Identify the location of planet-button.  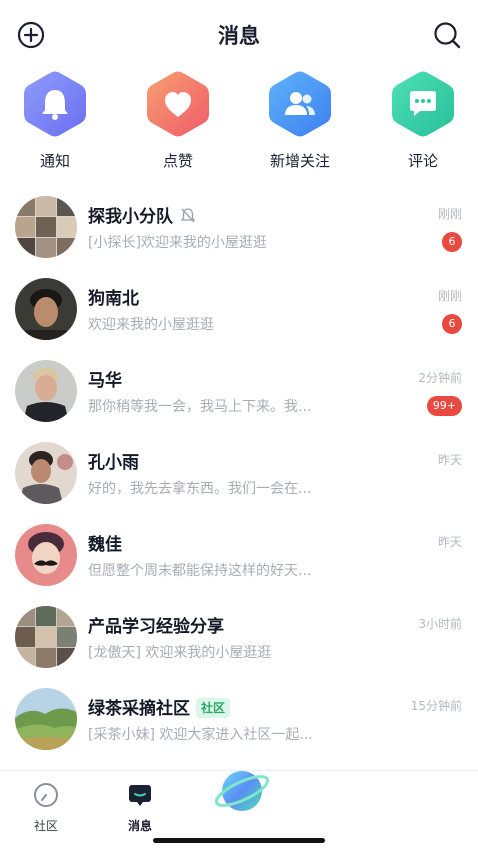
(242, 791).